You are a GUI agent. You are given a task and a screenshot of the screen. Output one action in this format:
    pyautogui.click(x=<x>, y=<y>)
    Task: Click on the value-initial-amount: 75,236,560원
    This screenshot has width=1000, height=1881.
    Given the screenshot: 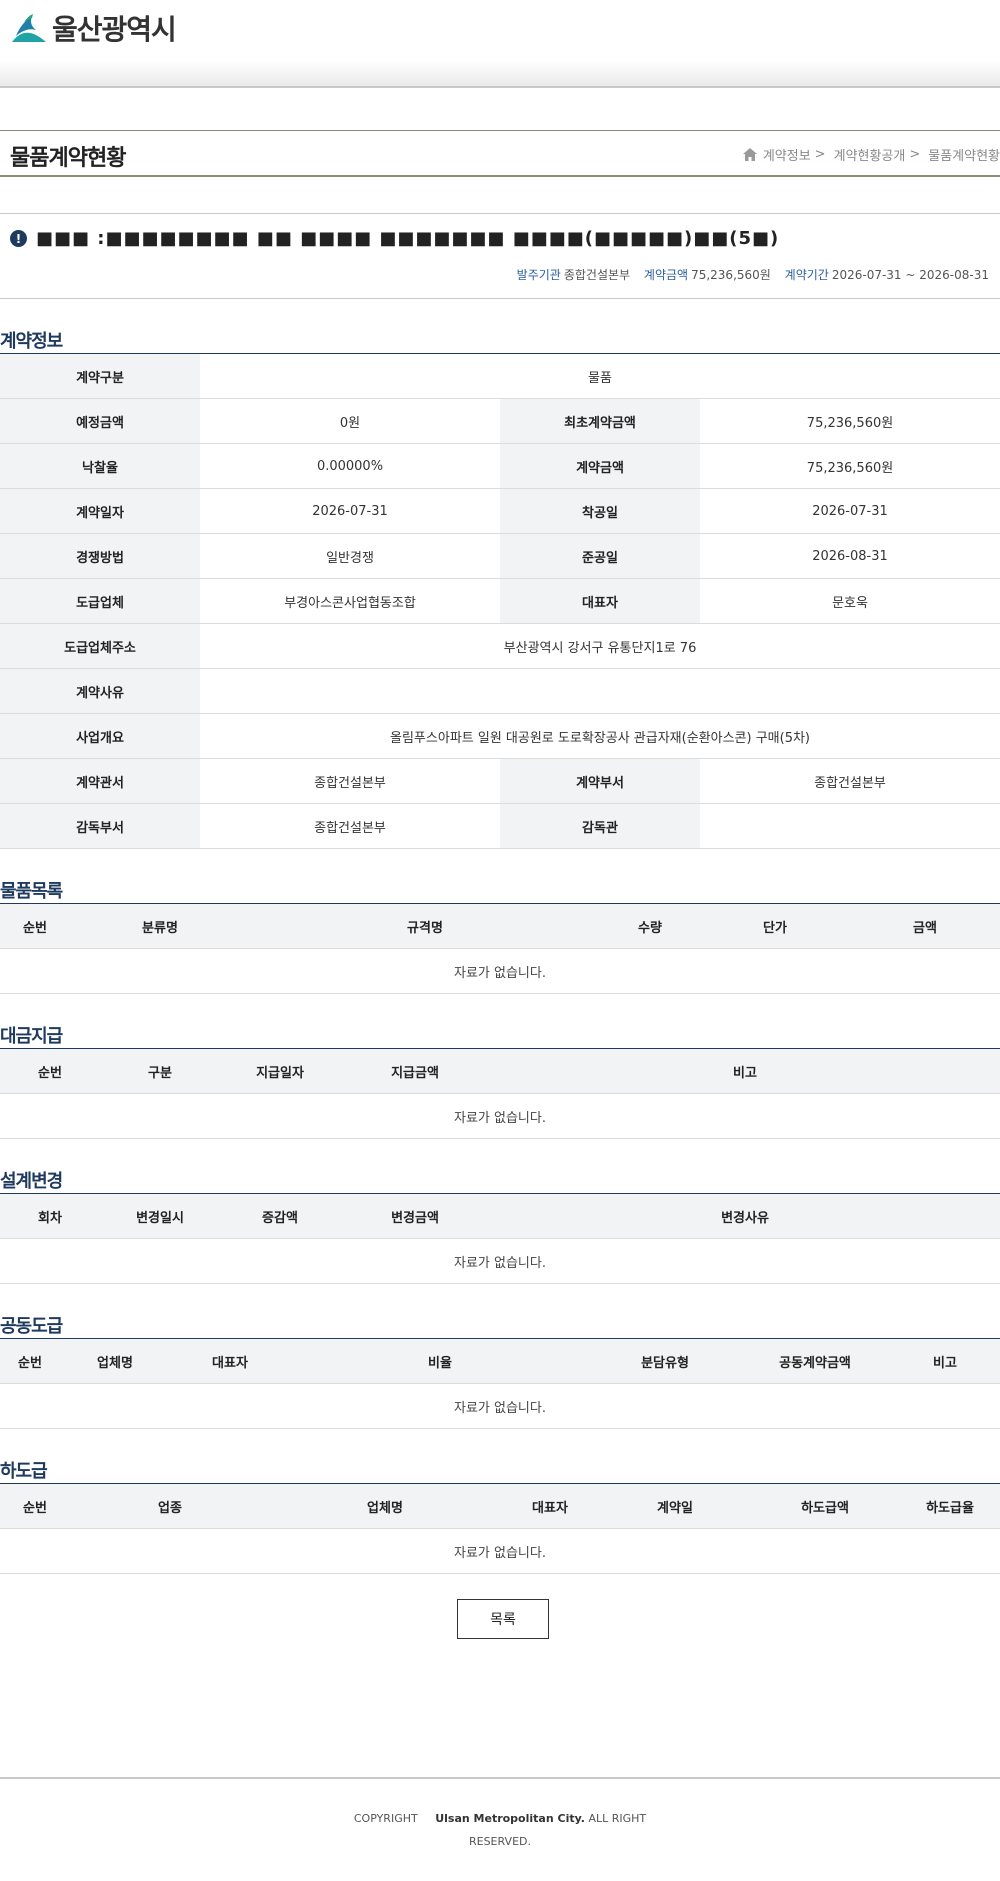 What is the action you would take?
    pyautogui.click(x=850, y=421)
    